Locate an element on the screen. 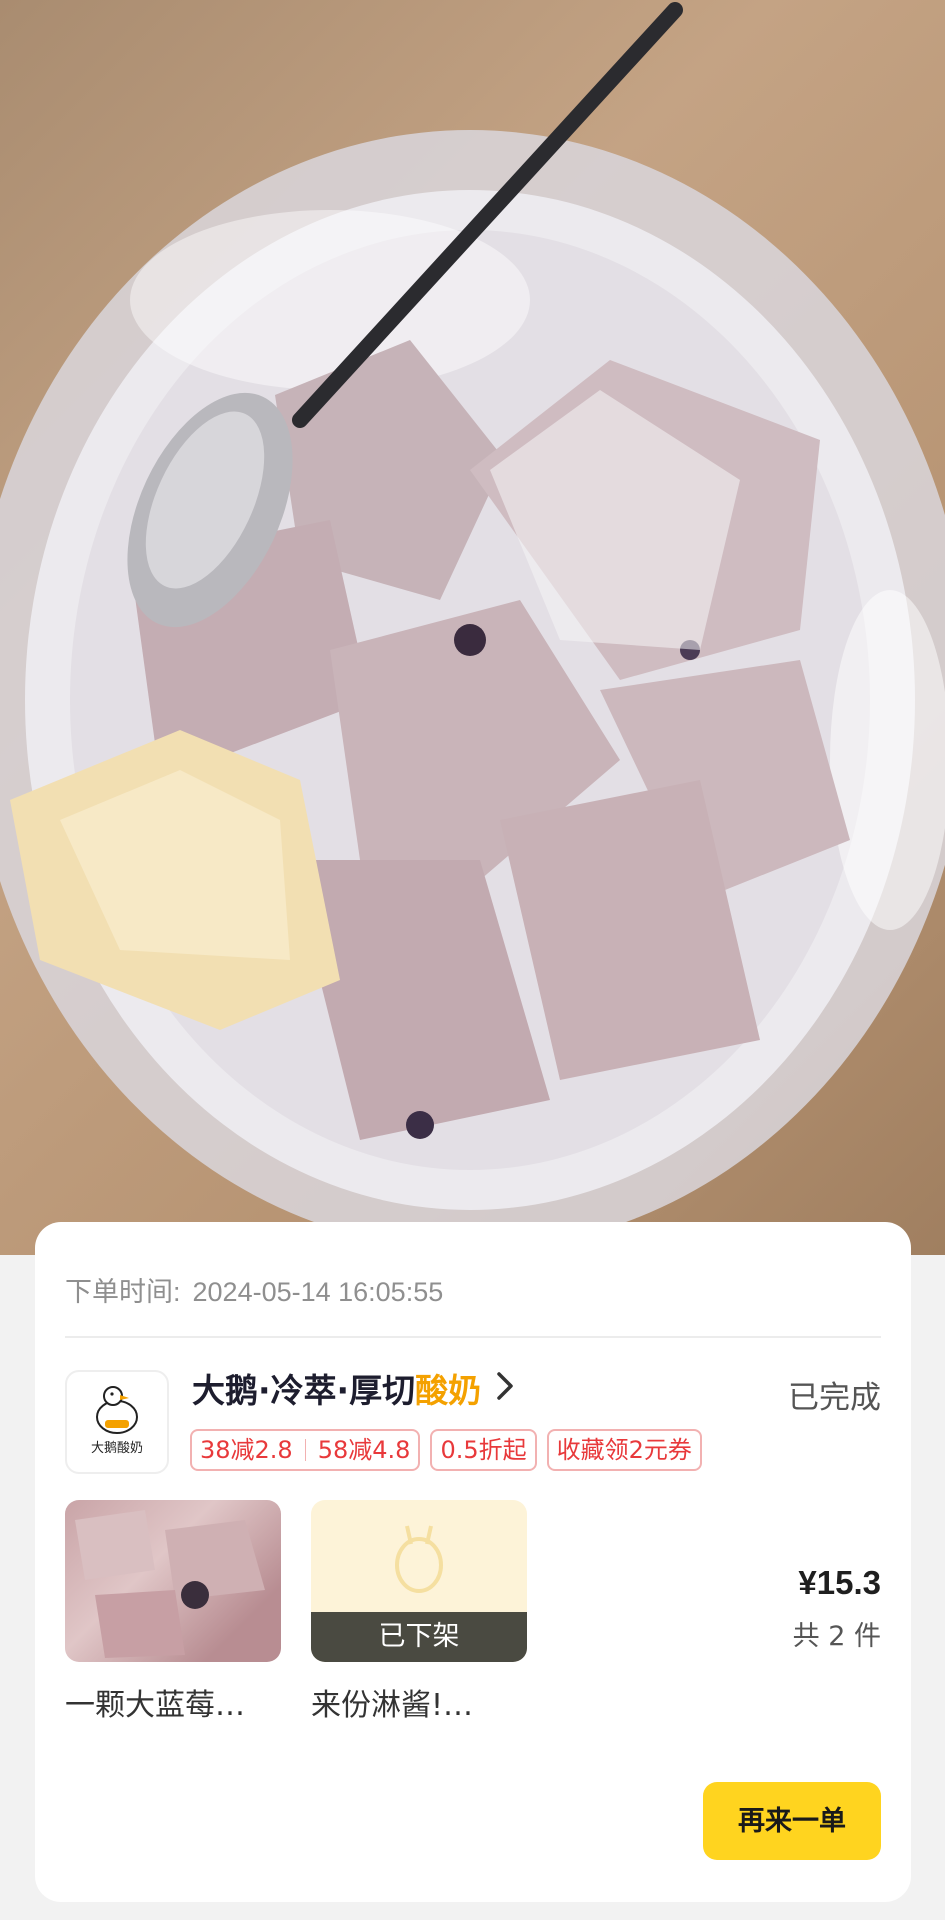  order-total-price: ¥15.3 is located at coordinates (839, 1582).